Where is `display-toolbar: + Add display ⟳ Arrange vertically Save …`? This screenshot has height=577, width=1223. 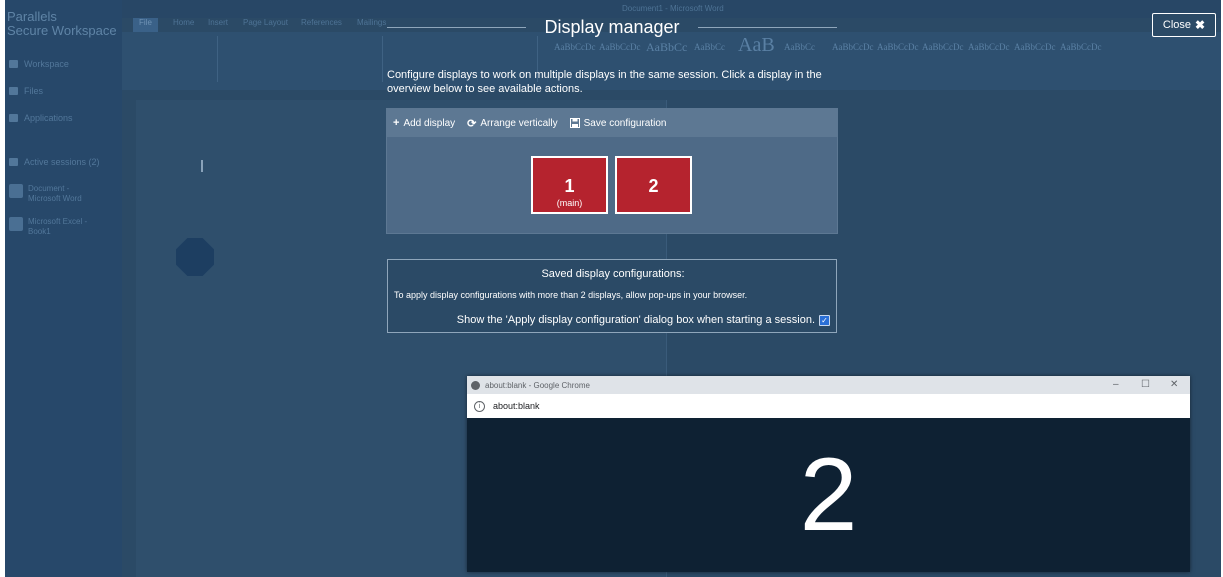
display-toolbar: + Add display ⟳ Arrange vertically Save … is located at coordinates (612, 123).